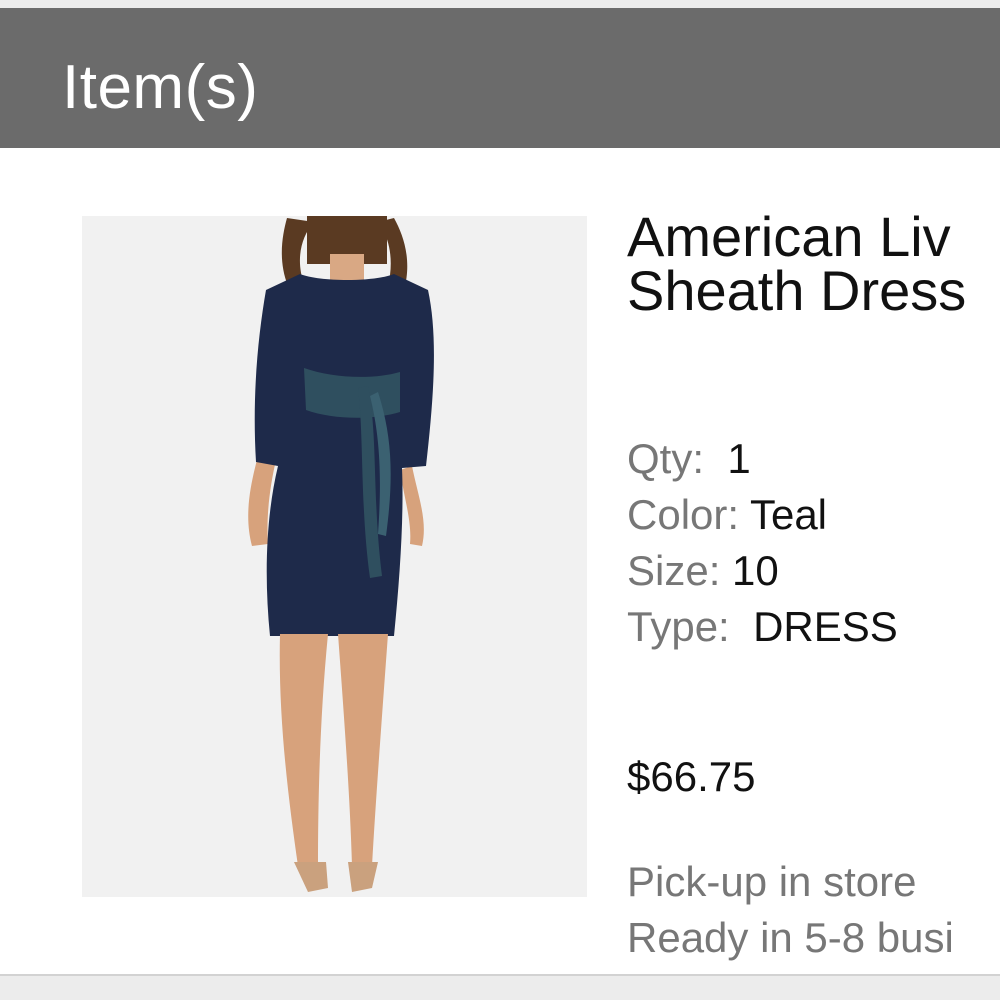 The image size is (1000, 1000). Describe the element at coordinates (341, 554) in the screenshot. I see `dress-illustration` at that location.